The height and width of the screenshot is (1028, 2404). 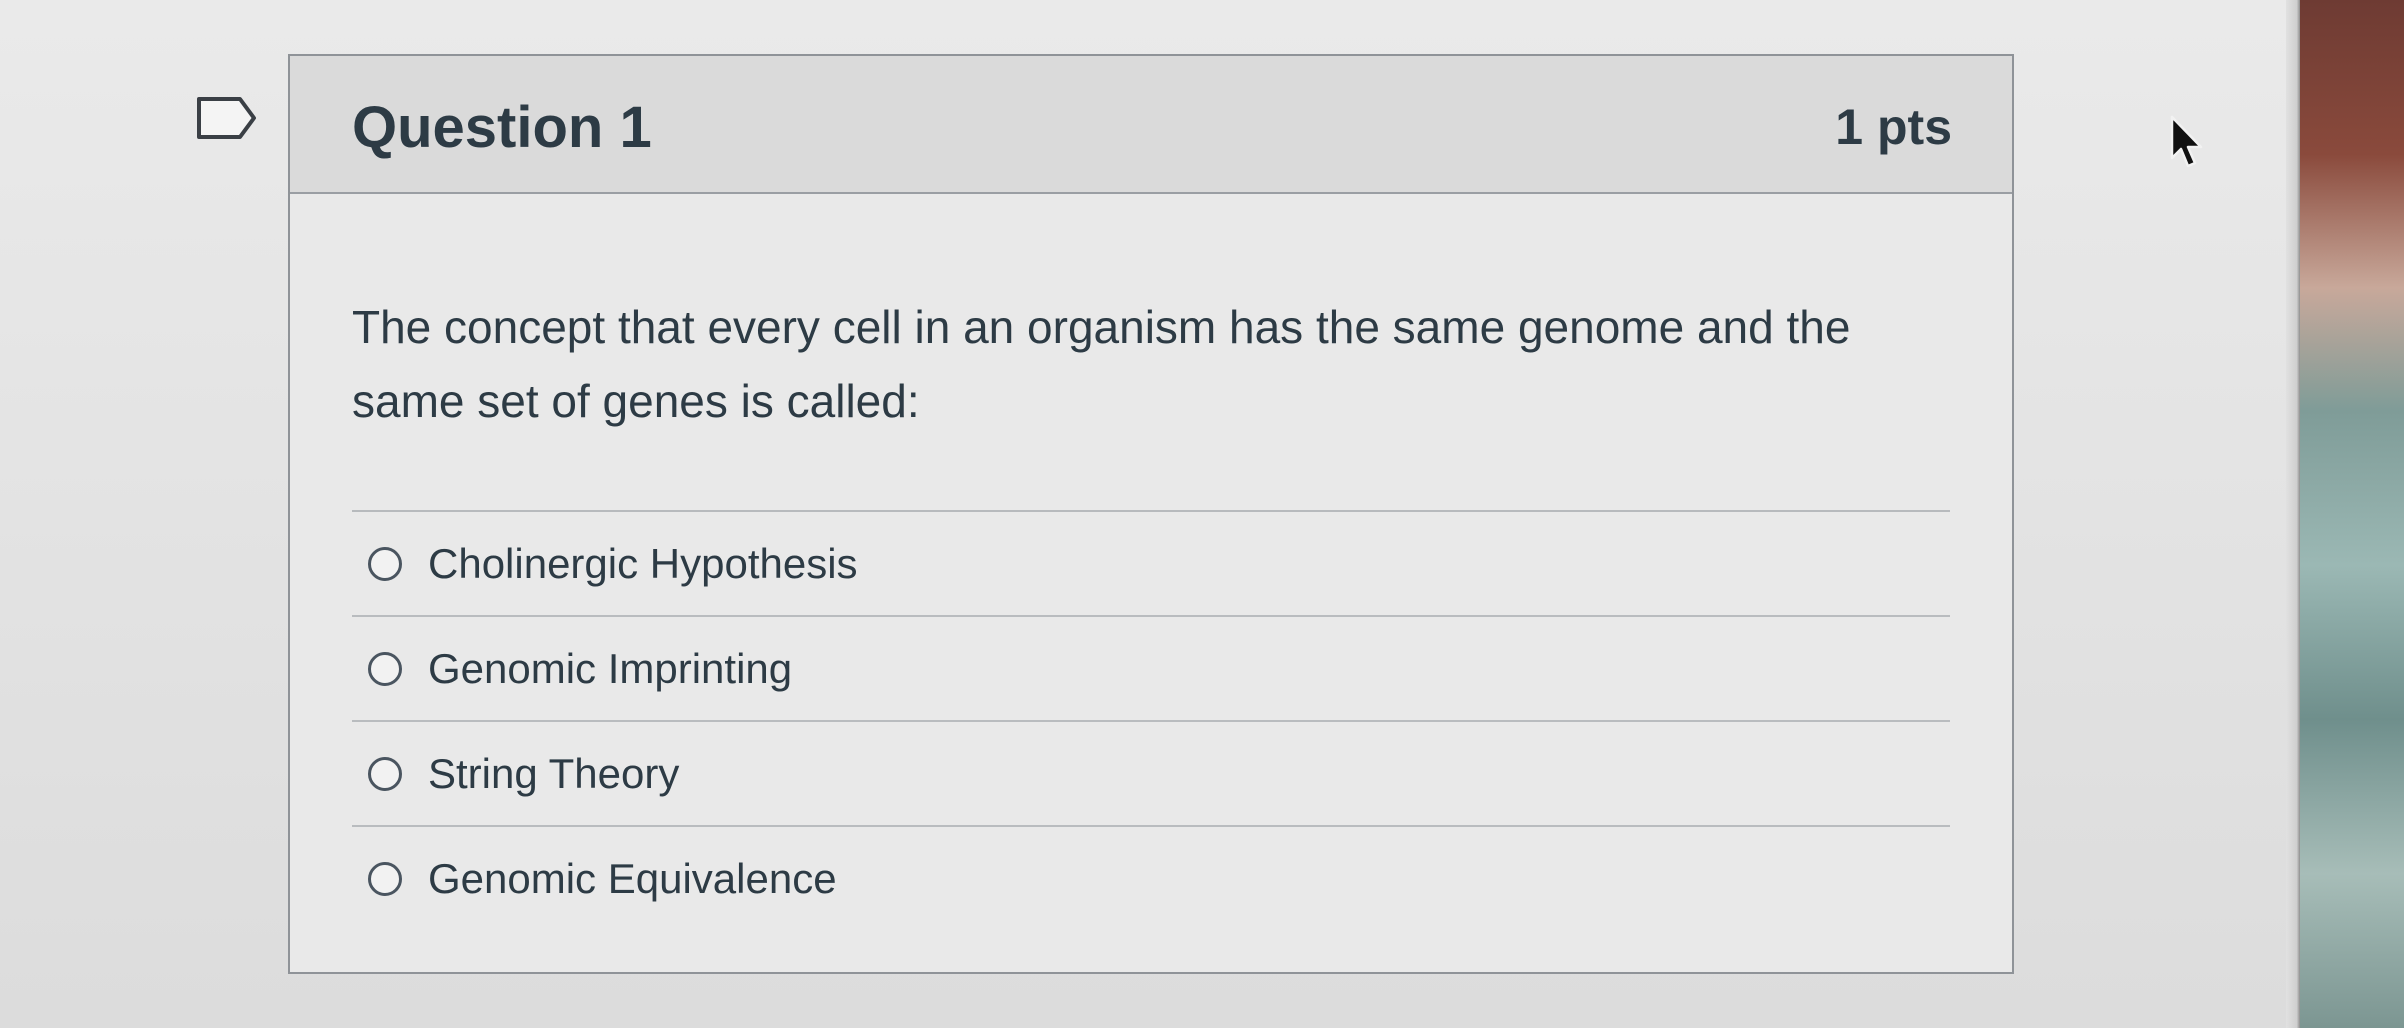 What do you see at coordinates (1893, 127) in the screenshot?
I see `question-points: 1 pts` at bounding box center [1893, 127].